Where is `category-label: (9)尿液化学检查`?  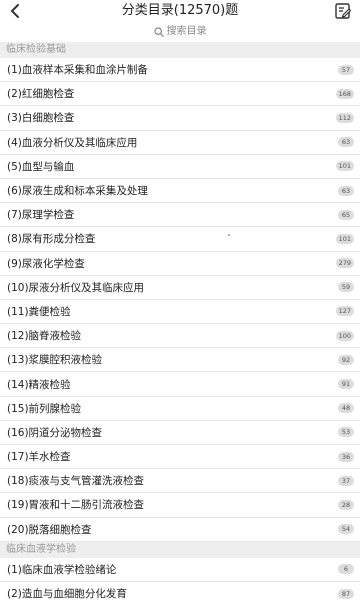
category-label: (9)尿液化学检查 is located at coordinates (46, 263).